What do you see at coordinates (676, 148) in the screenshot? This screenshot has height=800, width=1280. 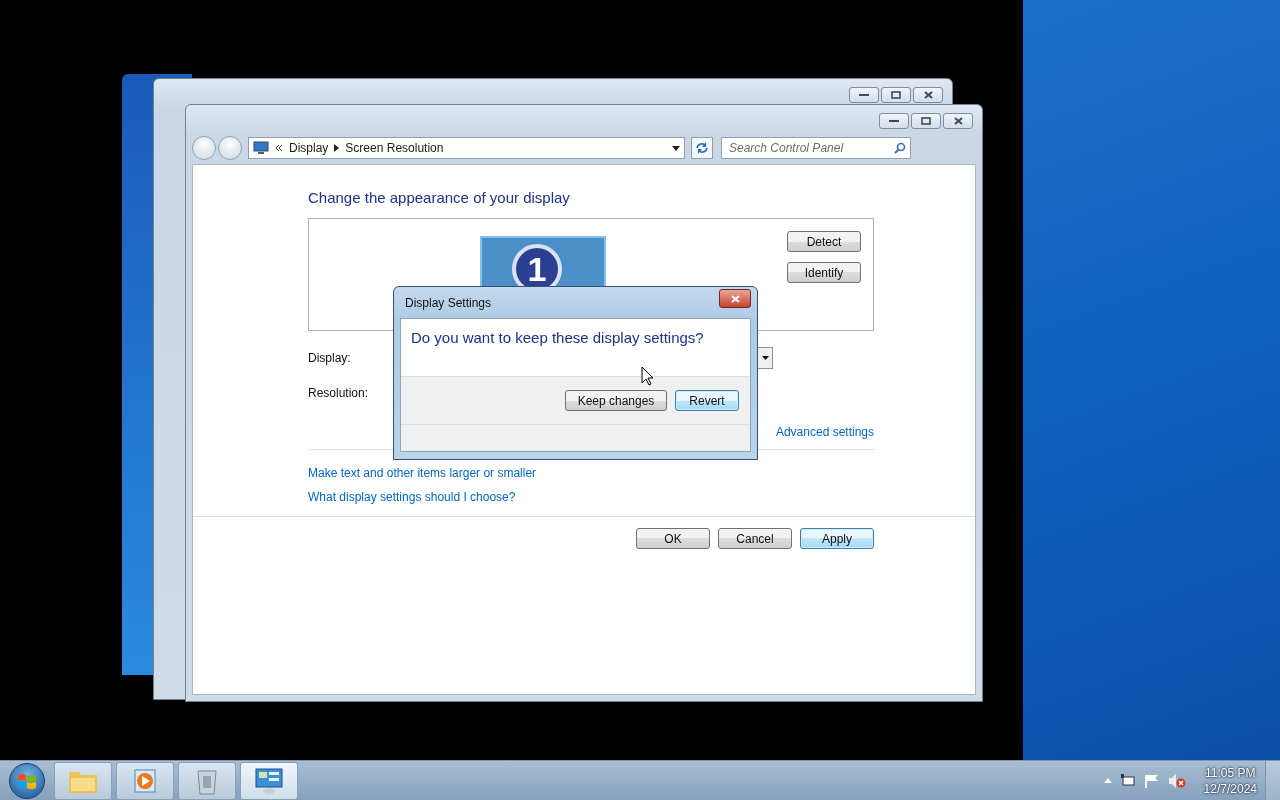 I see `dropdown-arrow-icon` at bounding box center [676, 148].